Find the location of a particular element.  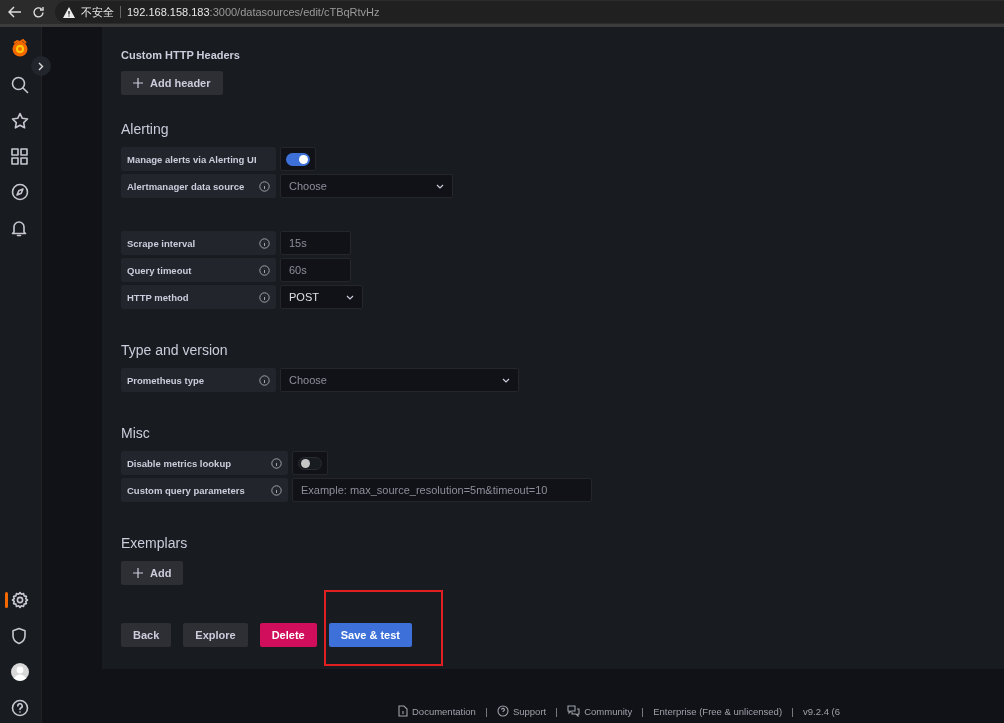

input-field: 15s is located at coordinates (315, 243).